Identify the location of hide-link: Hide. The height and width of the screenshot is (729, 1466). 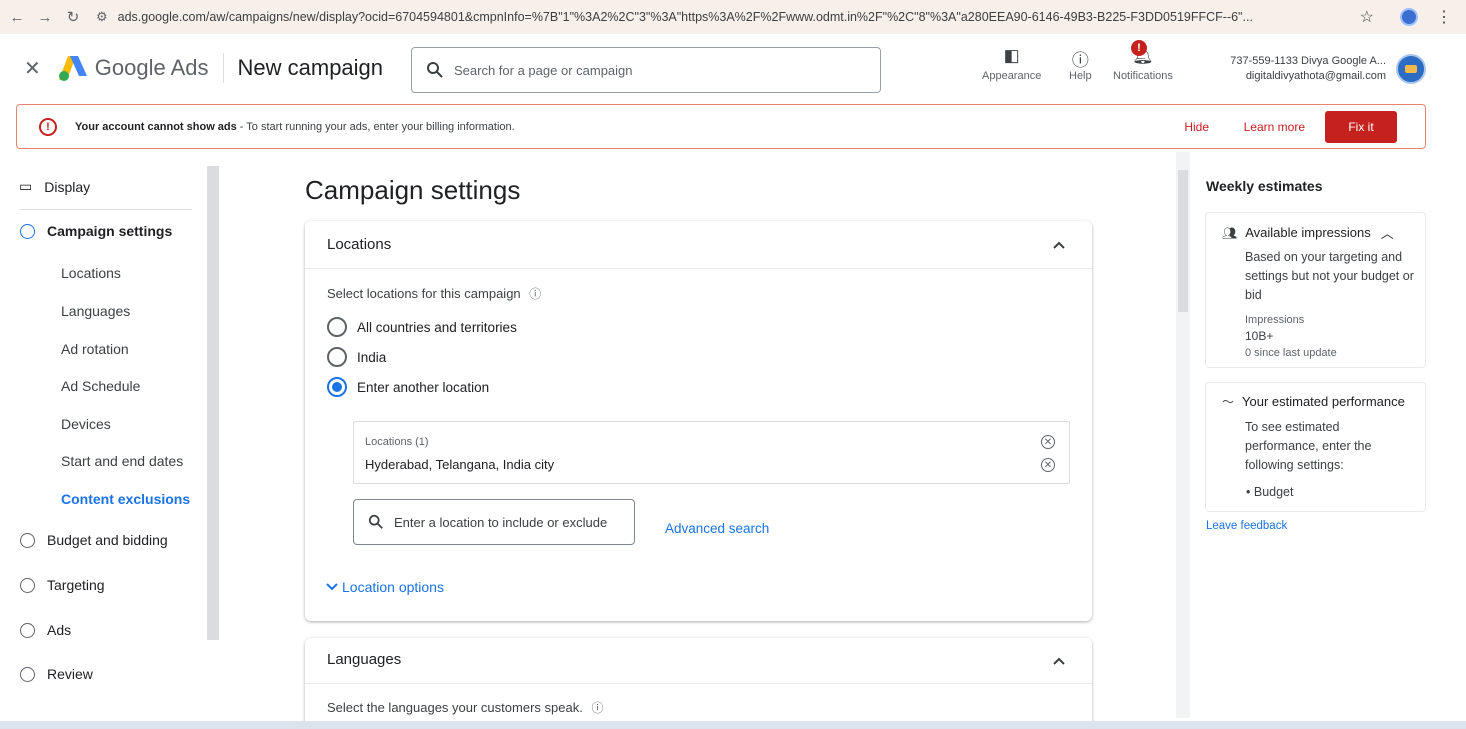
(1196, 127).